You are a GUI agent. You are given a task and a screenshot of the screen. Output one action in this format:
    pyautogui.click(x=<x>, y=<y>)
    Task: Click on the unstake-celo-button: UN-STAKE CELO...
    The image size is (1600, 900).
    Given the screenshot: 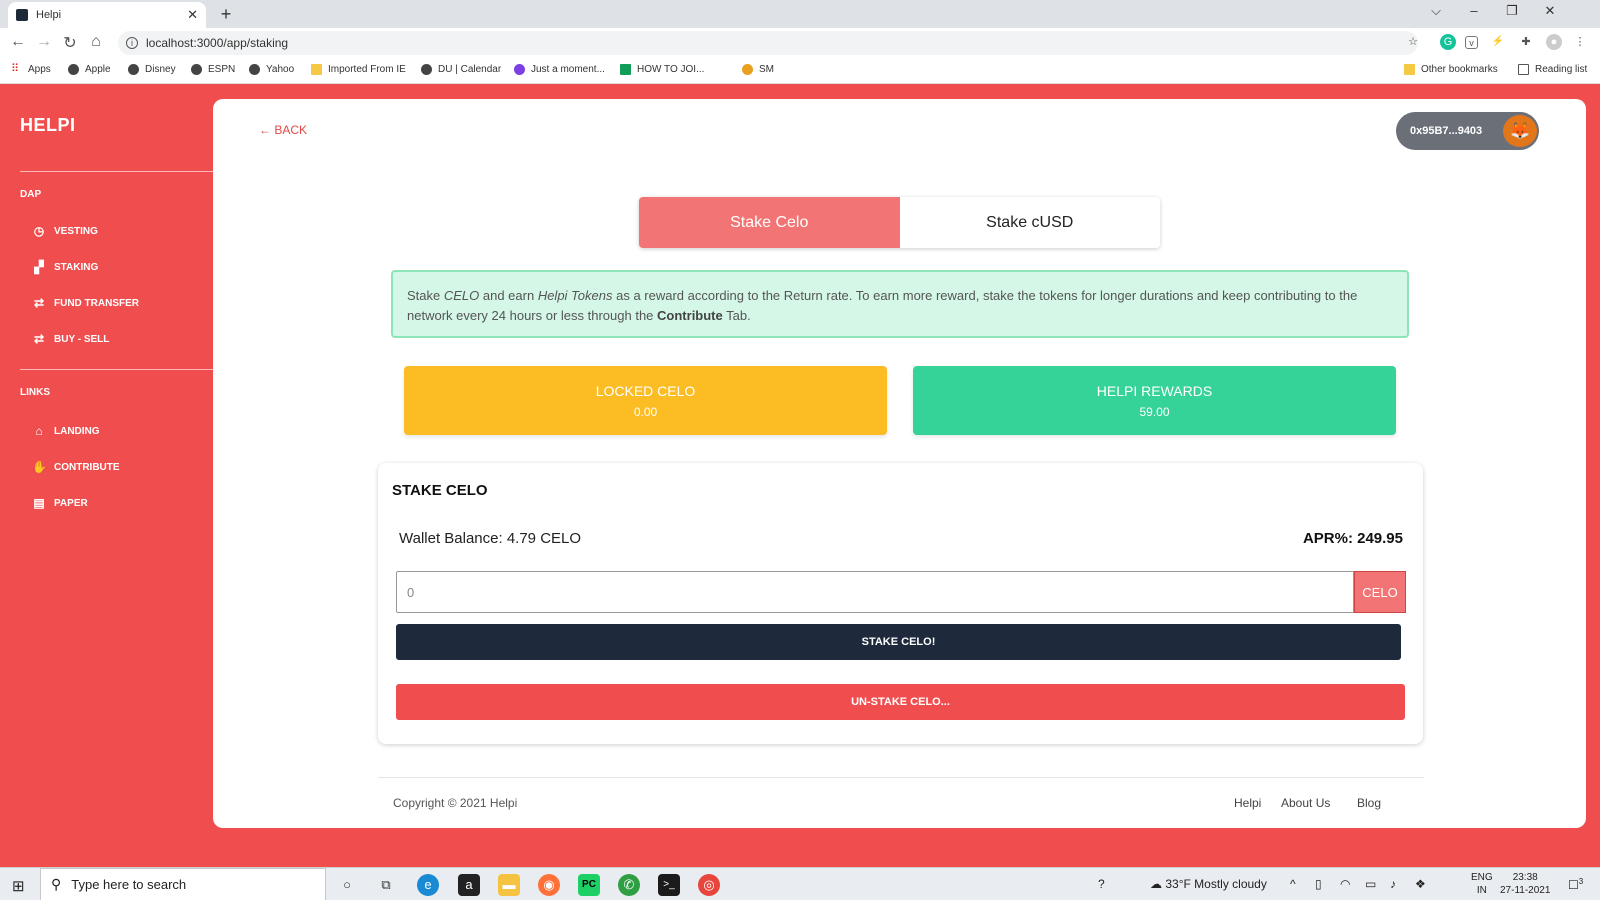 What is the action you would take?
    pyautogui.click(x=900, y=702)
    